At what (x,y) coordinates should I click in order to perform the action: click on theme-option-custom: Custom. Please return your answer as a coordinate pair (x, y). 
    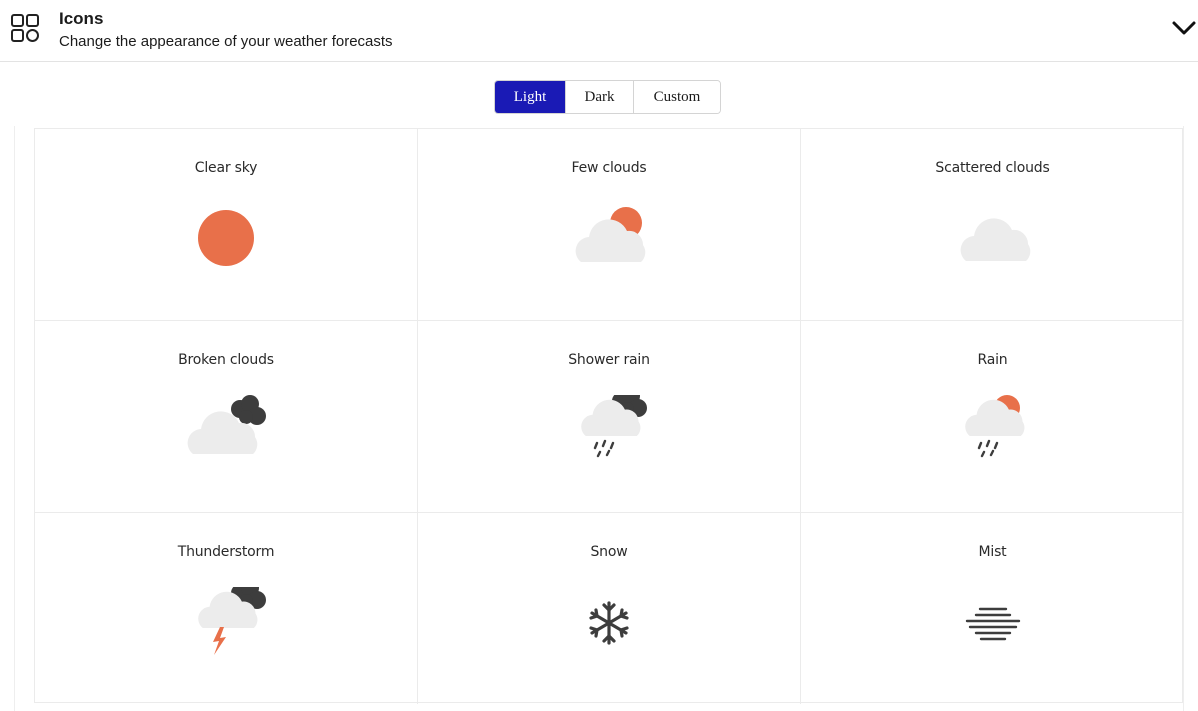
    Looking at the image, I should click on (676, 97).